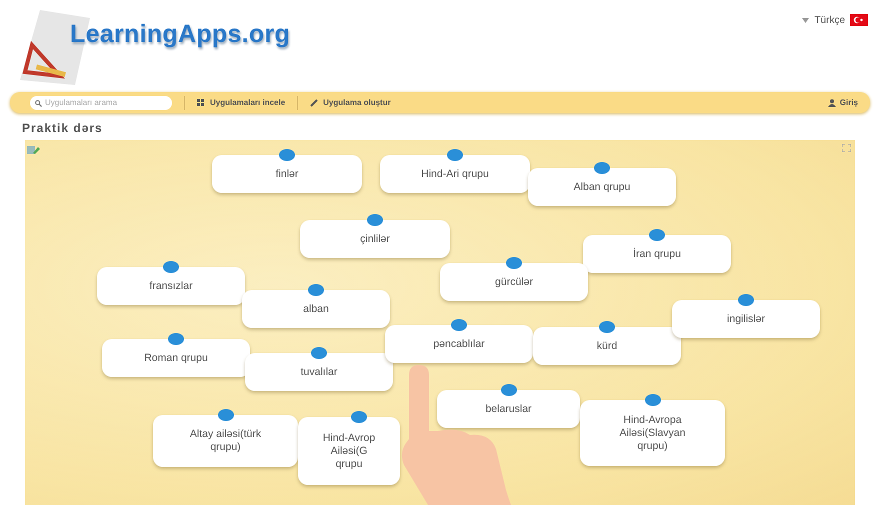 The height and width of the screenshot is (505, 880). Describe the element at coordinates (806, 20) in the screenshot. I see `dropdown-icon` at that location.